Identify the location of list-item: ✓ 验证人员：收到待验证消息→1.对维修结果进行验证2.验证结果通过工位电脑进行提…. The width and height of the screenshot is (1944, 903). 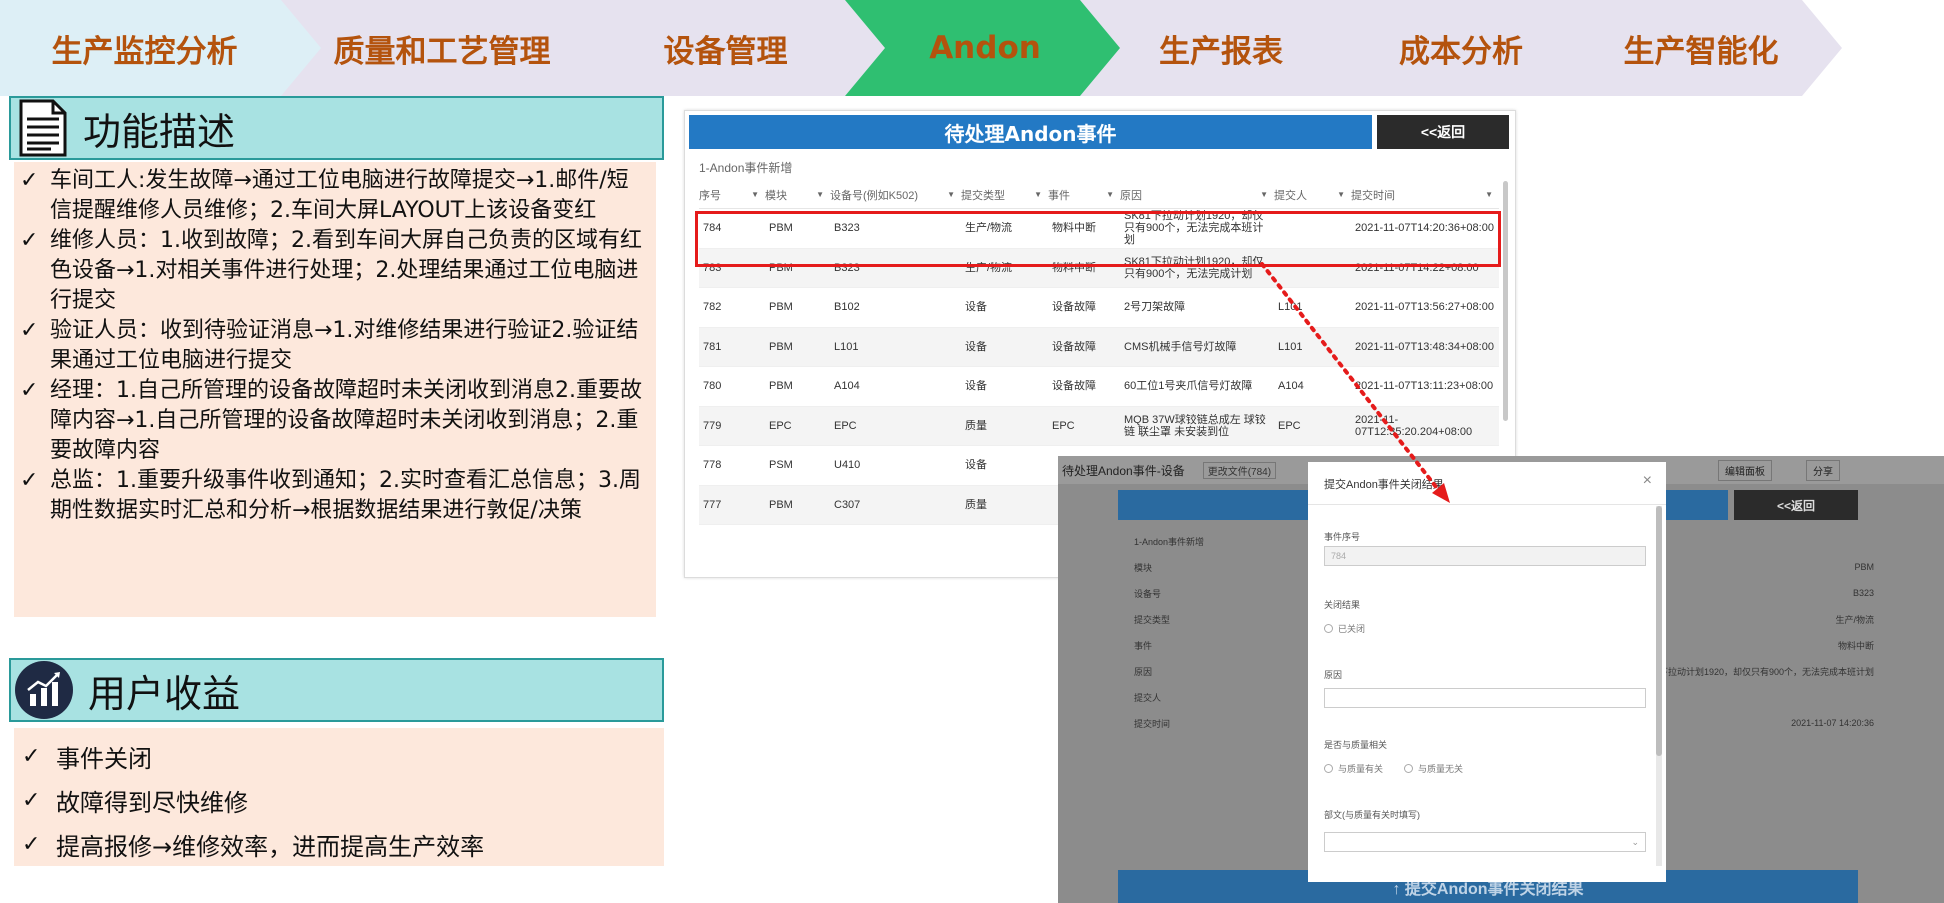
(335, 346).